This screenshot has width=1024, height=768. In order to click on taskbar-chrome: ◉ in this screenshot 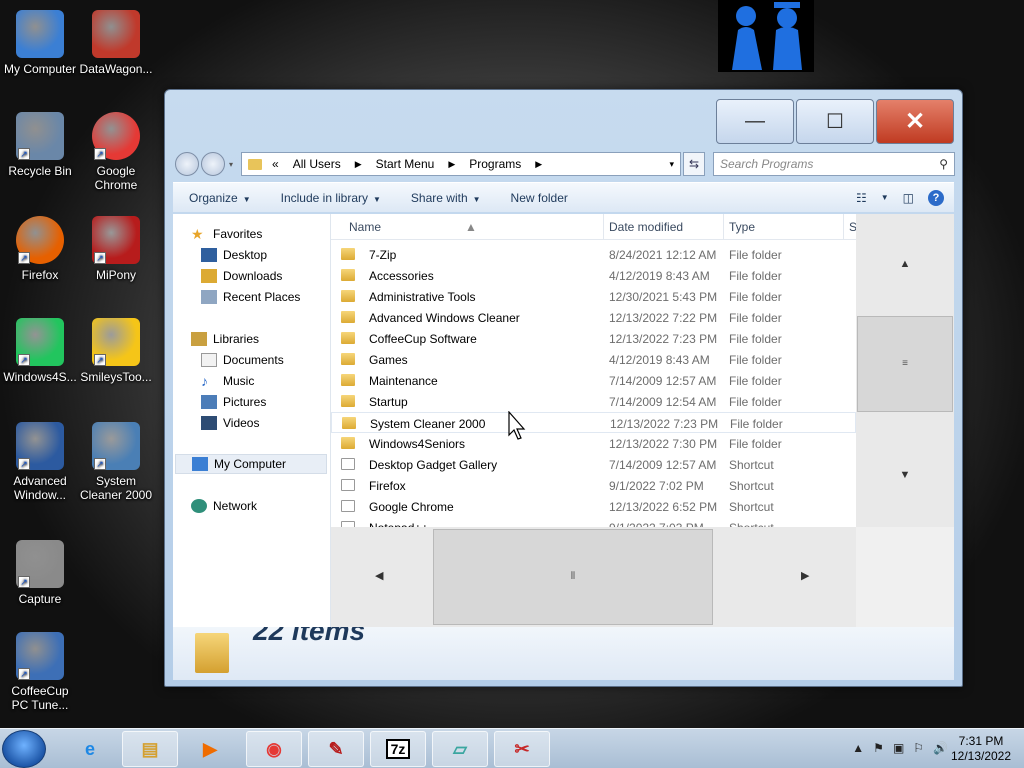, I will do `click(274, 749)`.